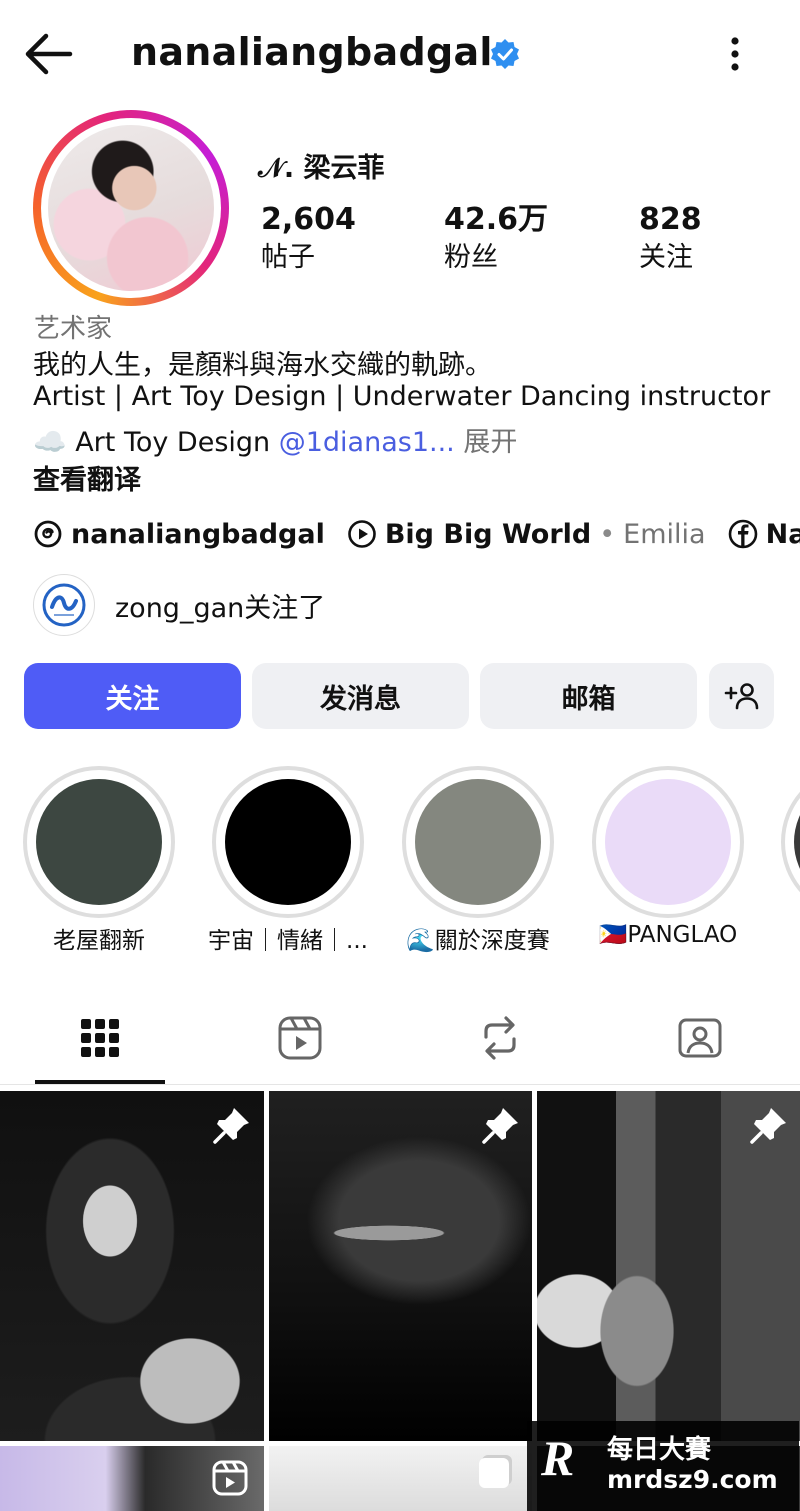 This screenshot has width=800, height=1511. What do you see at coordinates (471, 257) in the screenshot?
I see `stat-followers-label: 粉丝` at bounding box center [471, 257].